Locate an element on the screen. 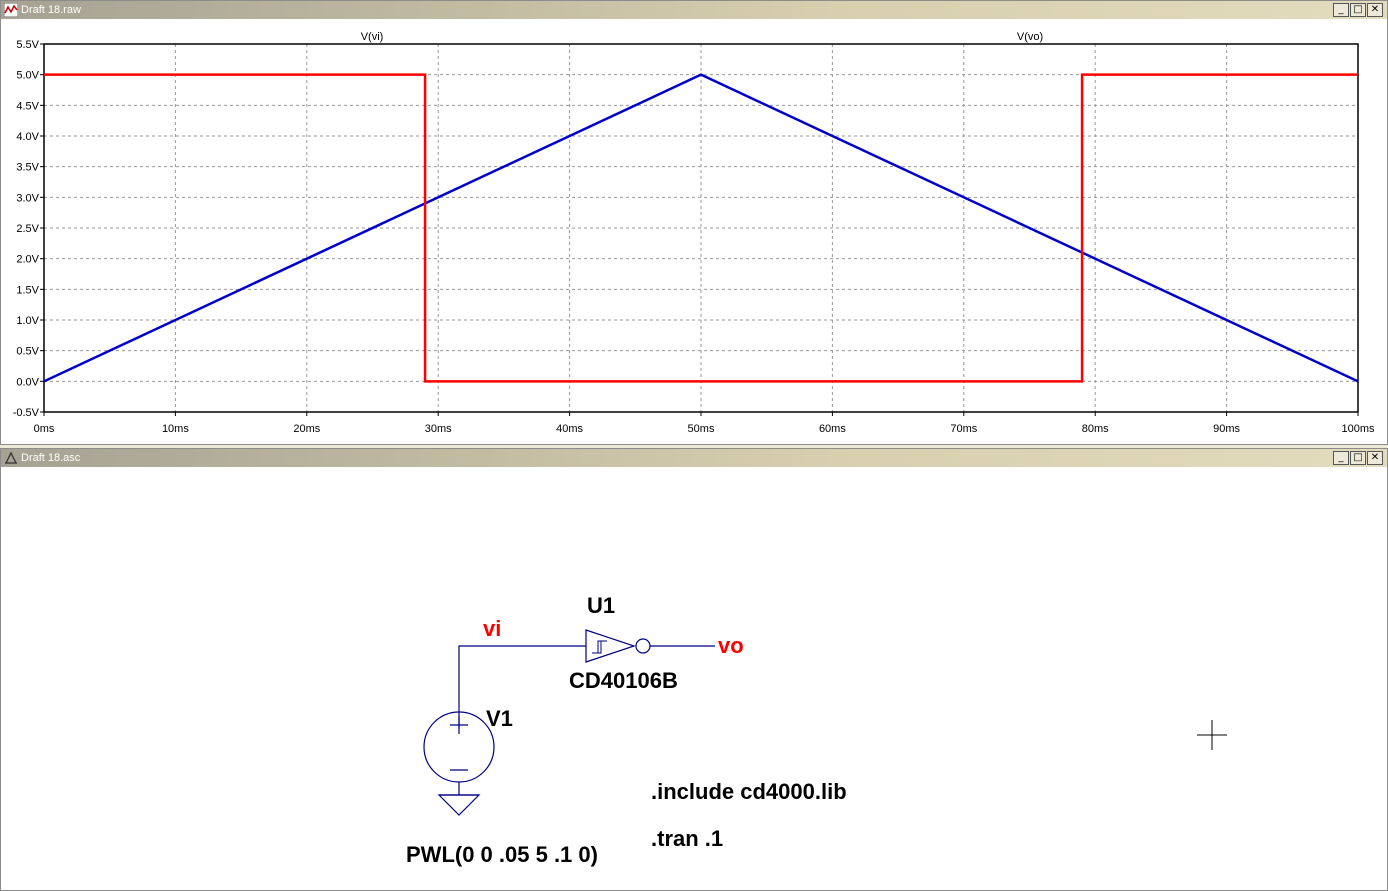  net-label-vi: vi is located at coordinates (492, 628).